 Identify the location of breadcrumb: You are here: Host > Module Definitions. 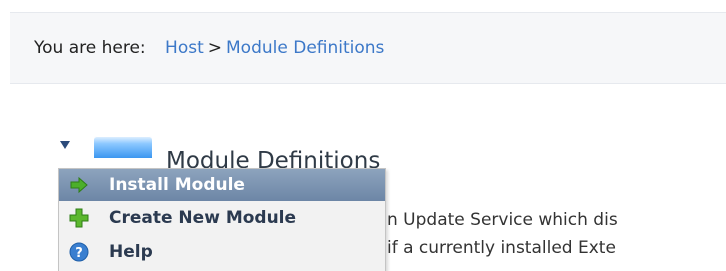
(209, 48).